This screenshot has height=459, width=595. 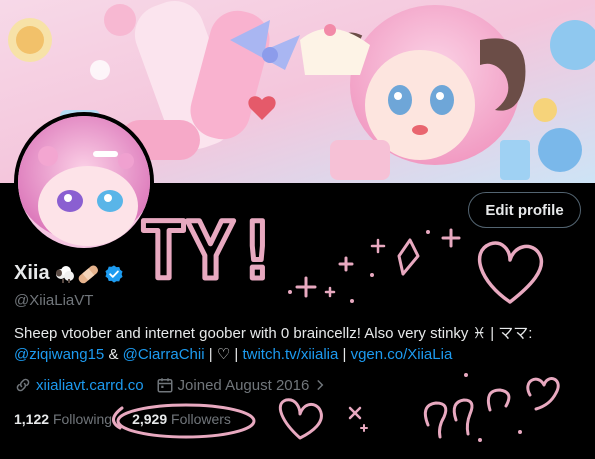 What do you see at coordinates (408, 257) in the screenshot?
I see `diamond-doodle-icon` at bounding box center [408, 257].